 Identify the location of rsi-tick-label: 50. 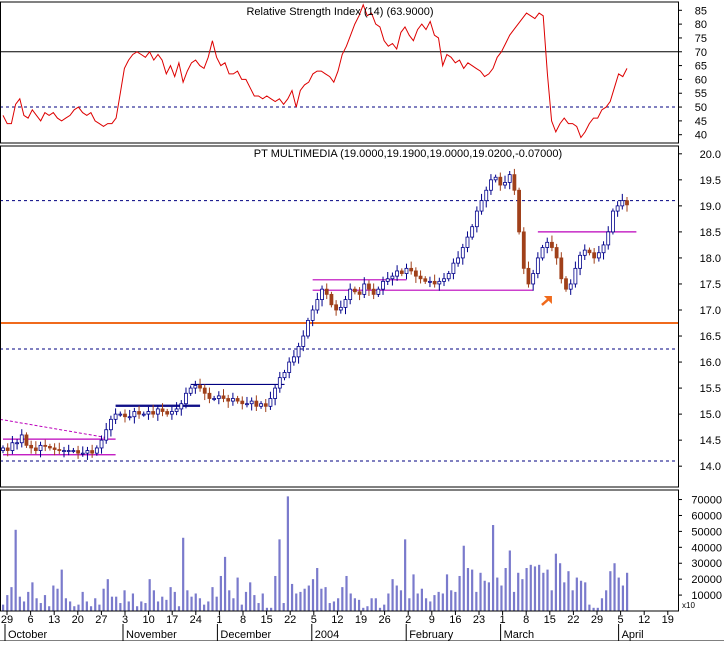
(701, 108).